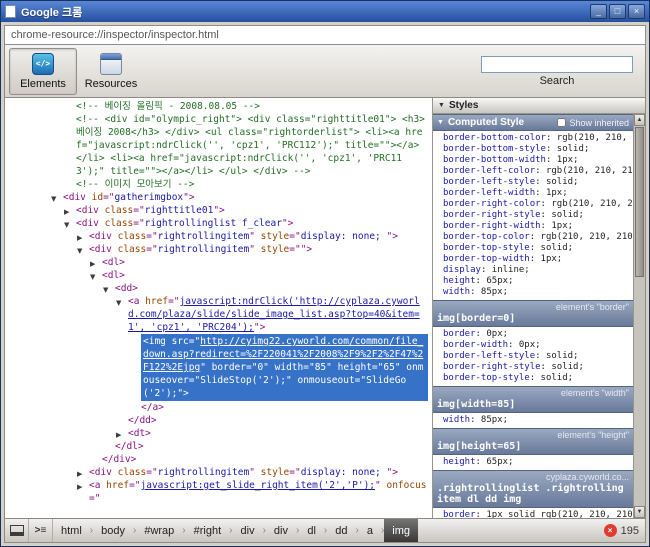 This screenshot has width=650, height=547. Describe the element at coordinates (533, 441) in the screenshot. I see `rule-header: element's "height" img[height=65]` at that location.